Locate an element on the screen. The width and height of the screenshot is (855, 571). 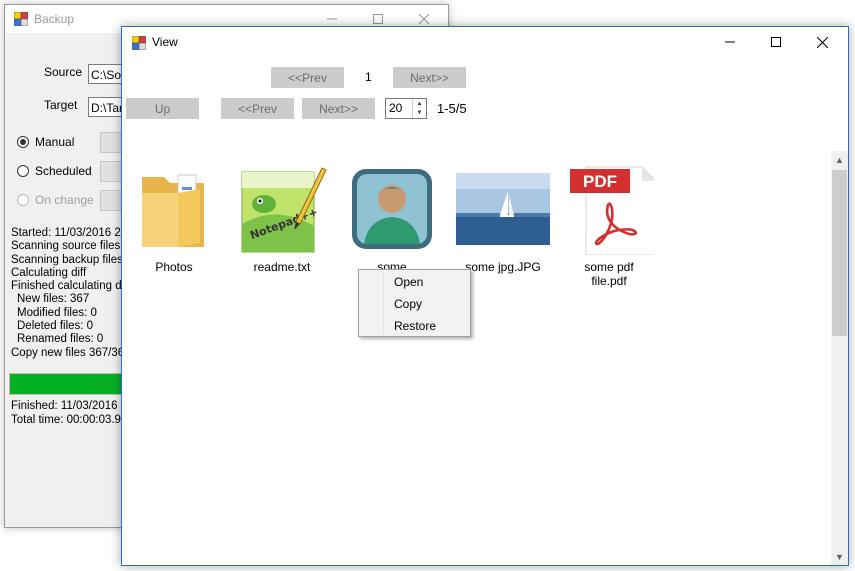
total-time-line: Total time: 00:00:03.93 is located at coordinates (69, 420).